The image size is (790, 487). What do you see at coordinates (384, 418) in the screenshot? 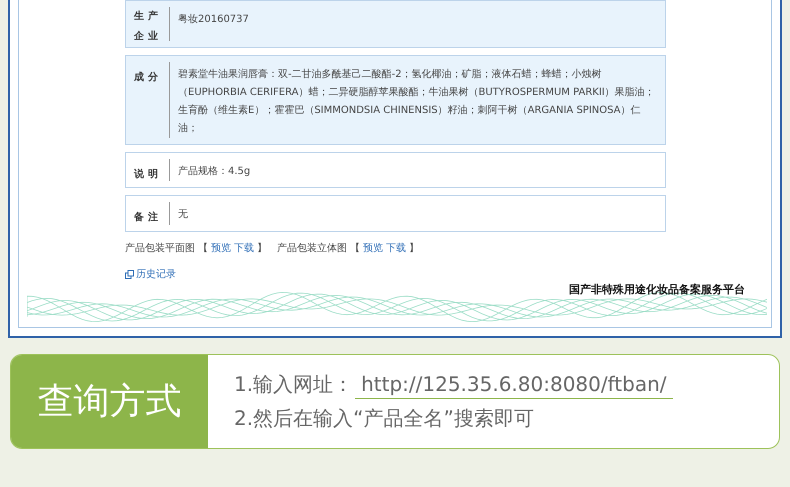
I see `step-text: 2.然后在输入“产品全名”搜索即可` at bounding box center [384, 418].